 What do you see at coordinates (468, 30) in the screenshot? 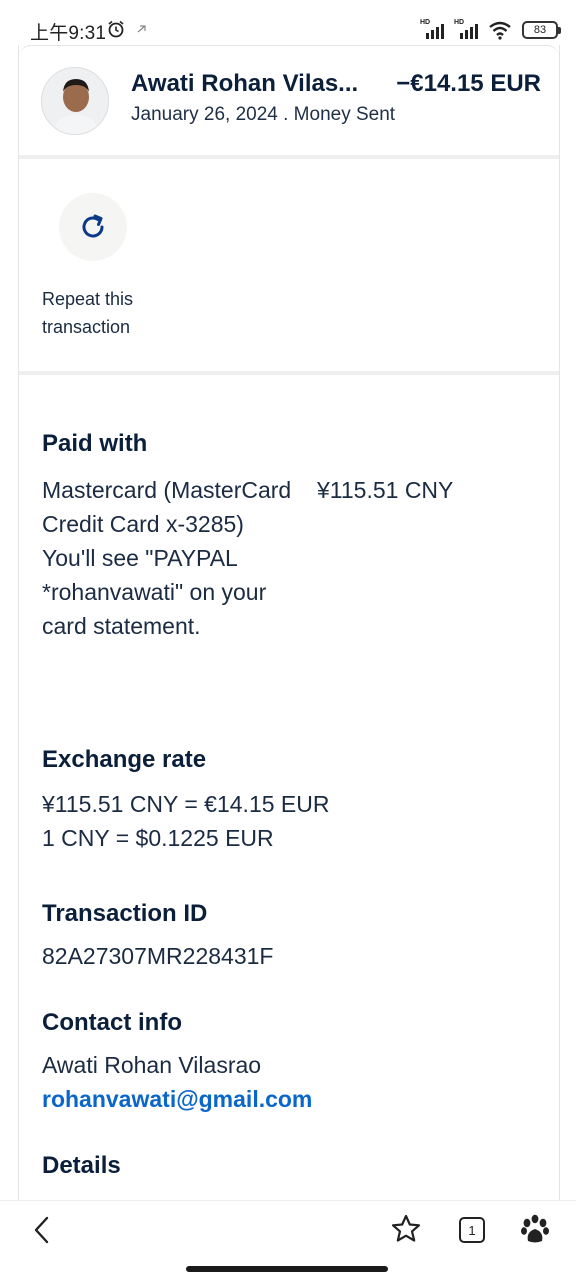
I see `signal-icon-2: HD` at bounding box center [468, 30].